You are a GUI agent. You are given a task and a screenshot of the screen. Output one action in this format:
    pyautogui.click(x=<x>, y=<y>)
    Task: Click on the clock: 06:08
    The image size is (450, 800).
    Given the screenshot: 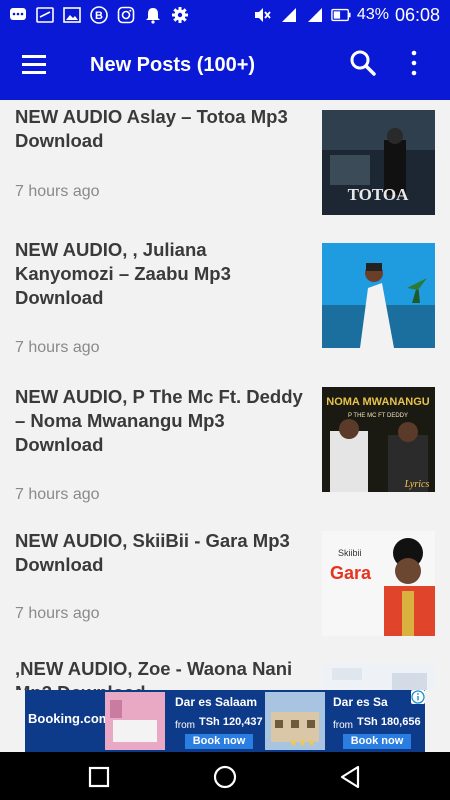 What is the action you would take?
    pyautogui.click(x=417, y=14)
    